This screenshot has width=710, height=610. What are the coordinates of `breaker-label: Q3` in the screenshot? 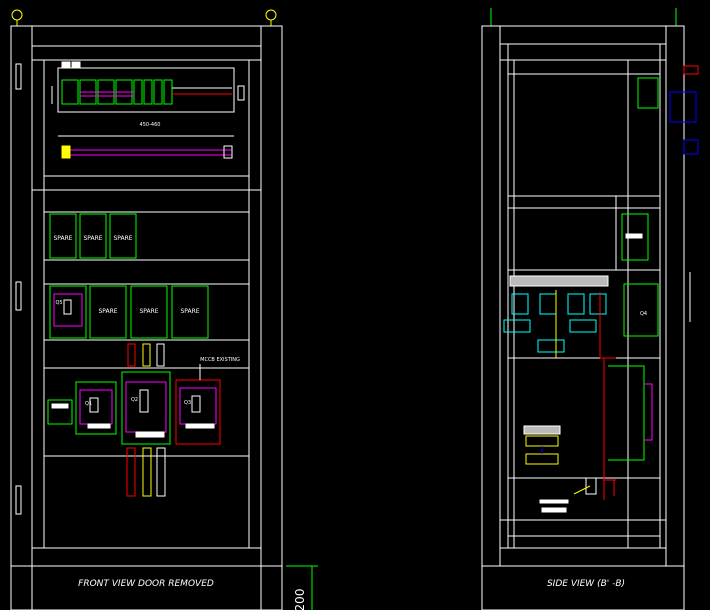 It's located at (187, 403).